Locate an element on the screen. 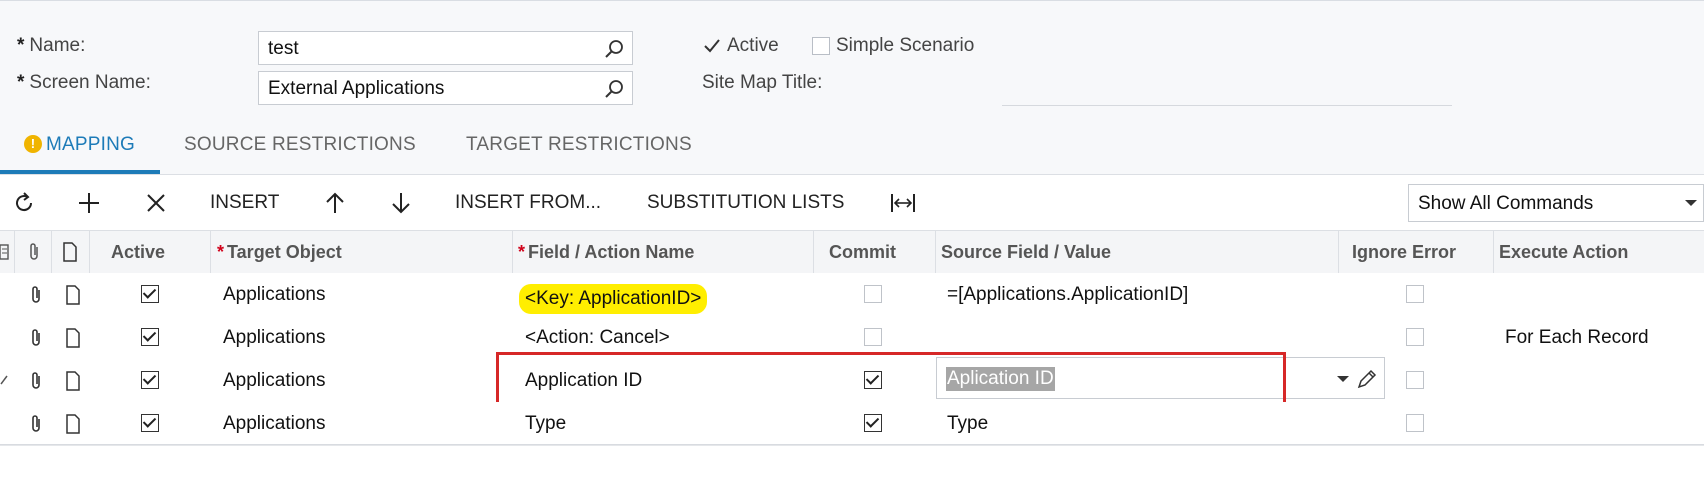 Image resolution: width=1704 pixels, height=490 pixels. arrow-up-icon is located at coordinates (335, 203).